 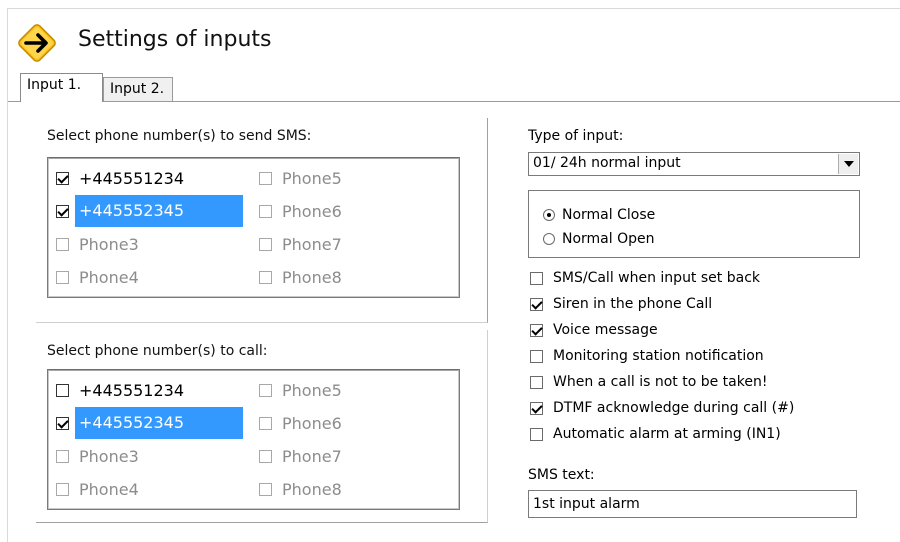 What do you see at coordinates (692, 504) in the screenshot?
I see `sms-text-input` at bounding box center [692, 504].